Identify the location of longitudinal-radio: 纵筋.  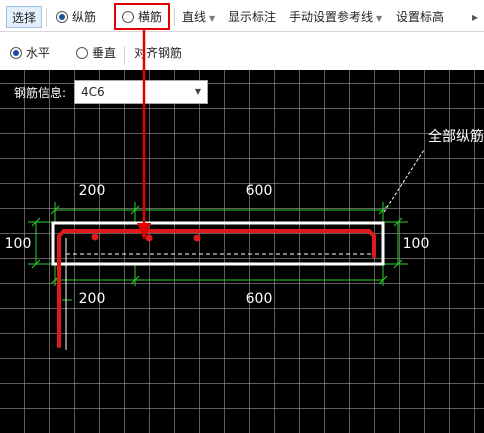
(76, 17).